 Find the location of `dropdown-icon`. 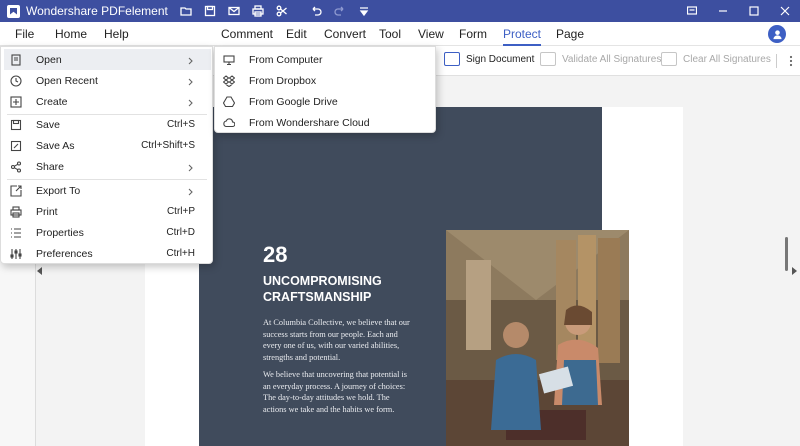

dropdown-icon is located at coordinates (364, 11).